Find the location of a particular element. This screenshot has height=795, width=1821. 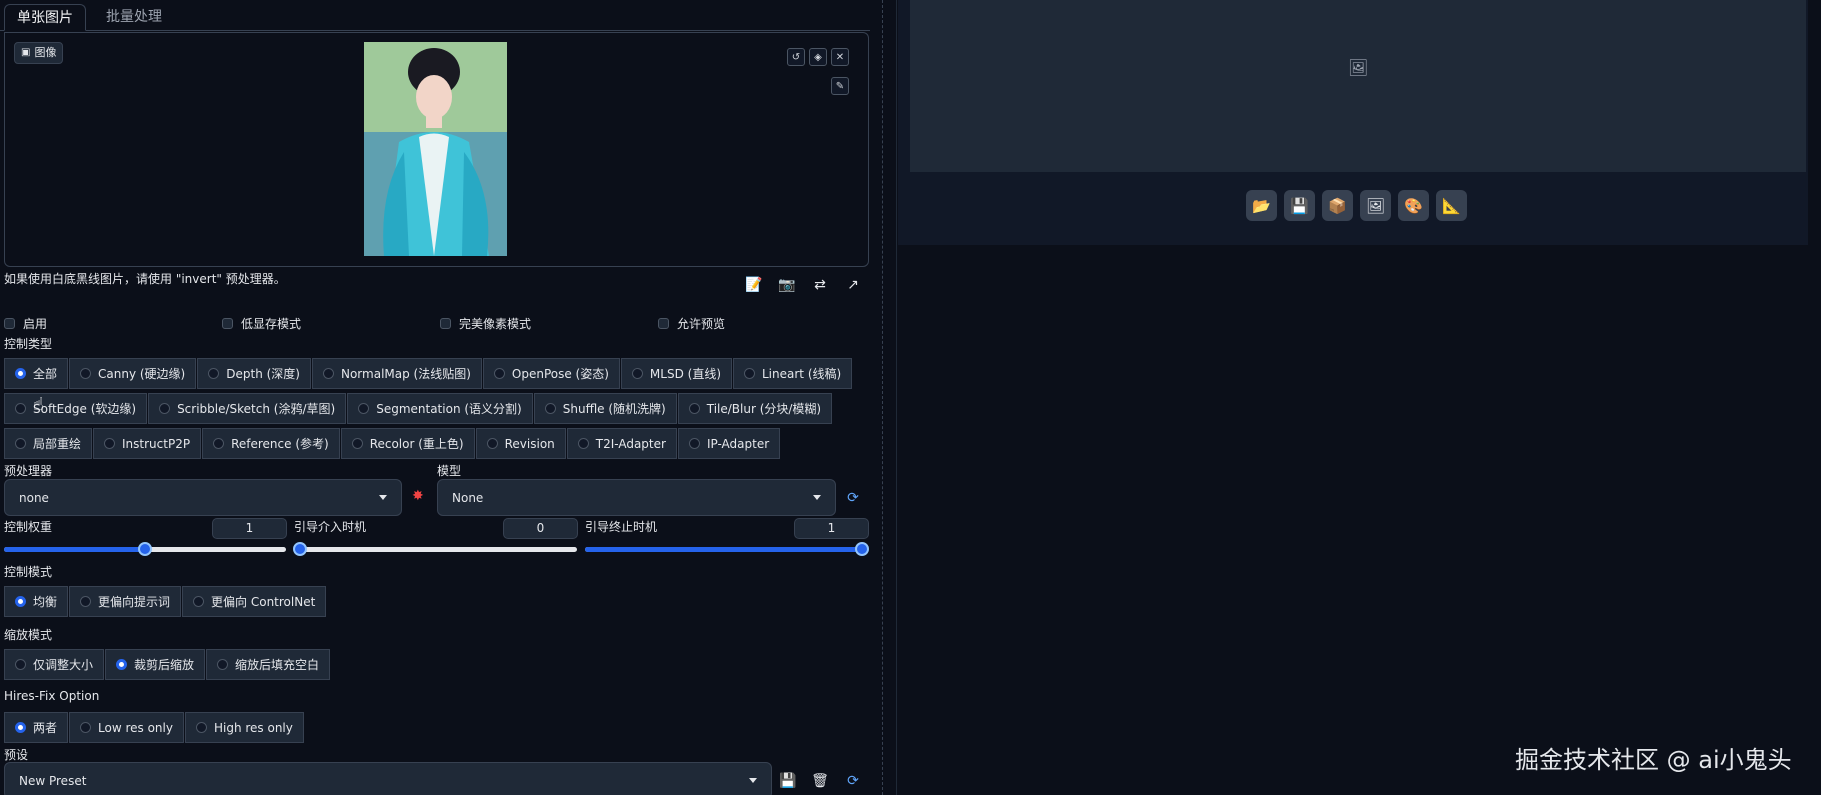

control-type-option: Lineart (线稿) is located at coordinates (793, 373).